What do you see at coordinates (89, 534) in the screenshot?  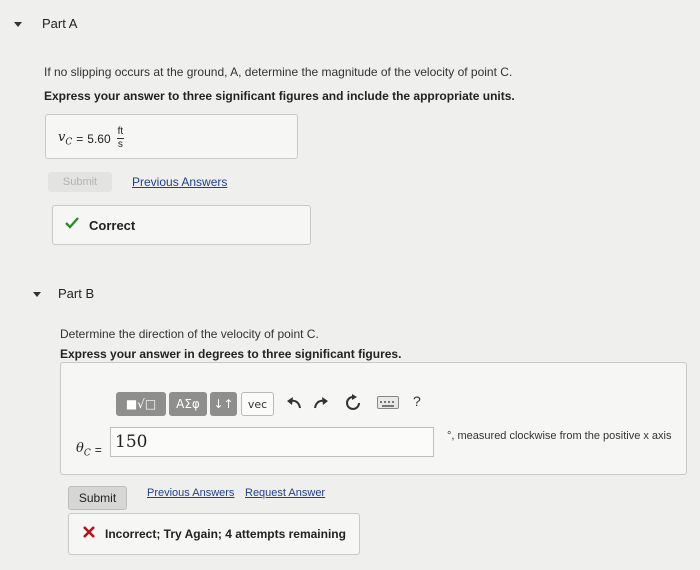 I see `x-icon` at bounding box center [89, 534].